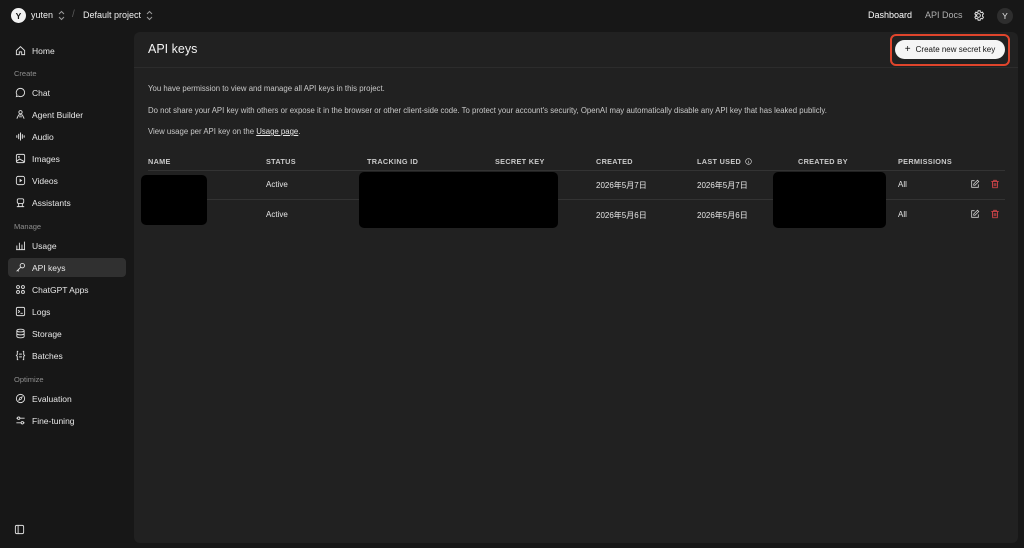  Describe the element at coordinates (621, 185) in the screenshot. I see `created-cell: 2026年5月7日` at that location.